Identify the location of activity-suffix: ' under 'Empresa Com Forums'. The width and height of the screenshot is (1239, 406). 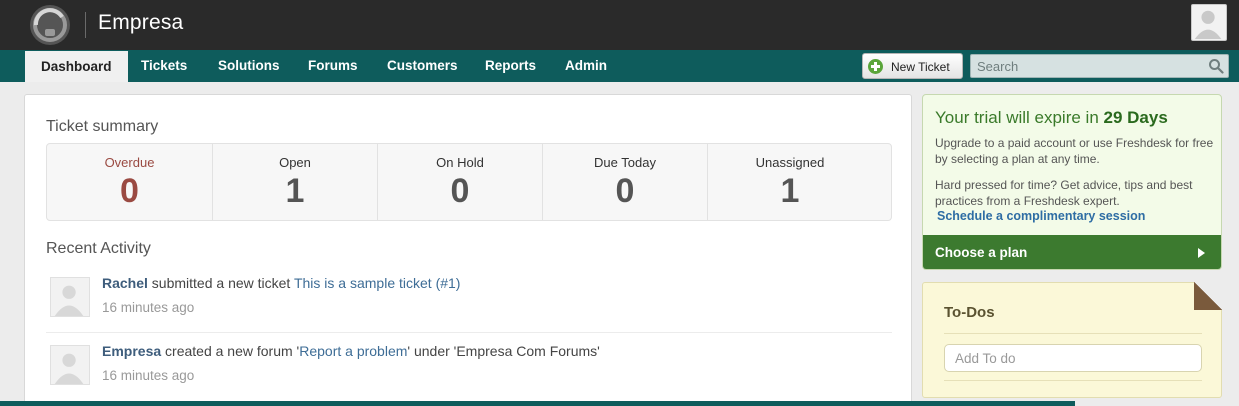
(503, 351).